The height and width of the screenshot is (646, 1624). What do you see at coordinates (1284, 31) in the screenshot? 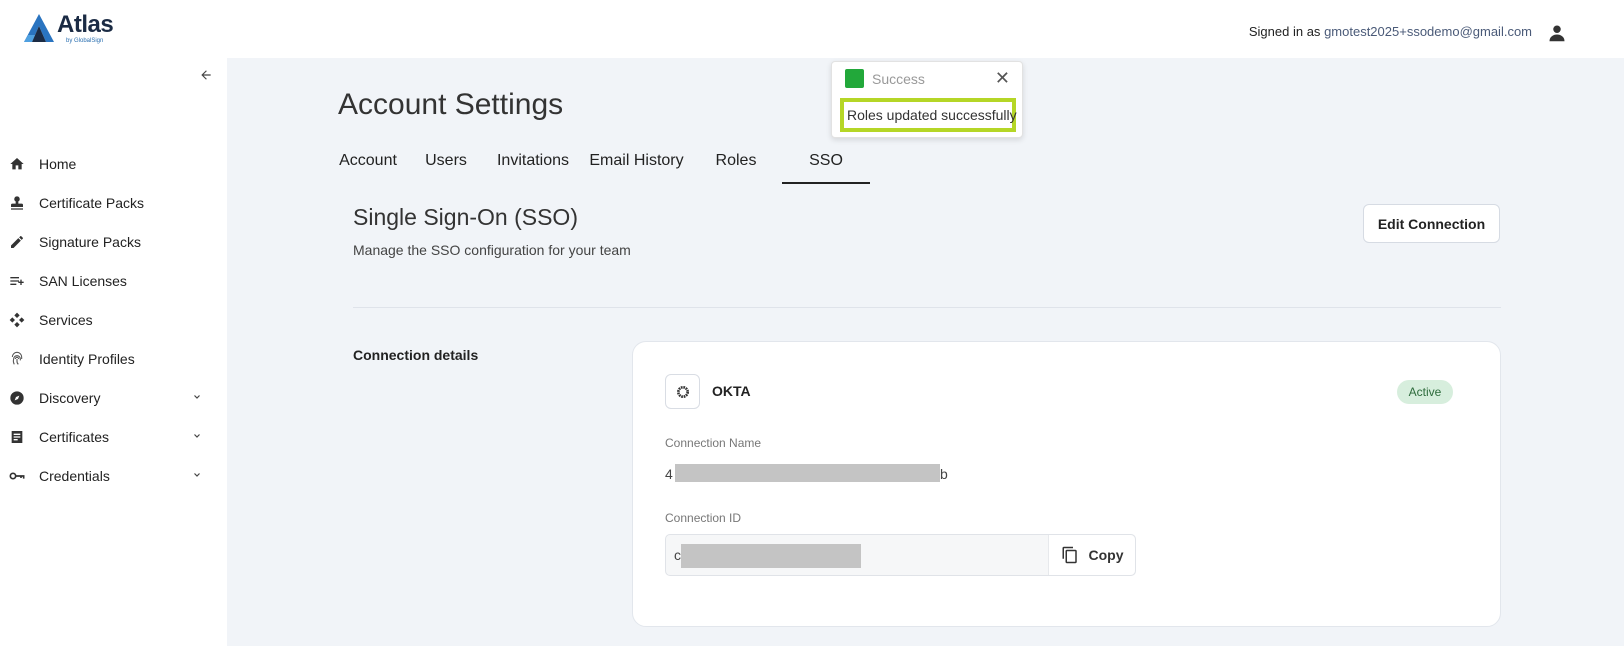
I see `signed-in-prefix: Signed in as` at bounding box center [1284, 31].